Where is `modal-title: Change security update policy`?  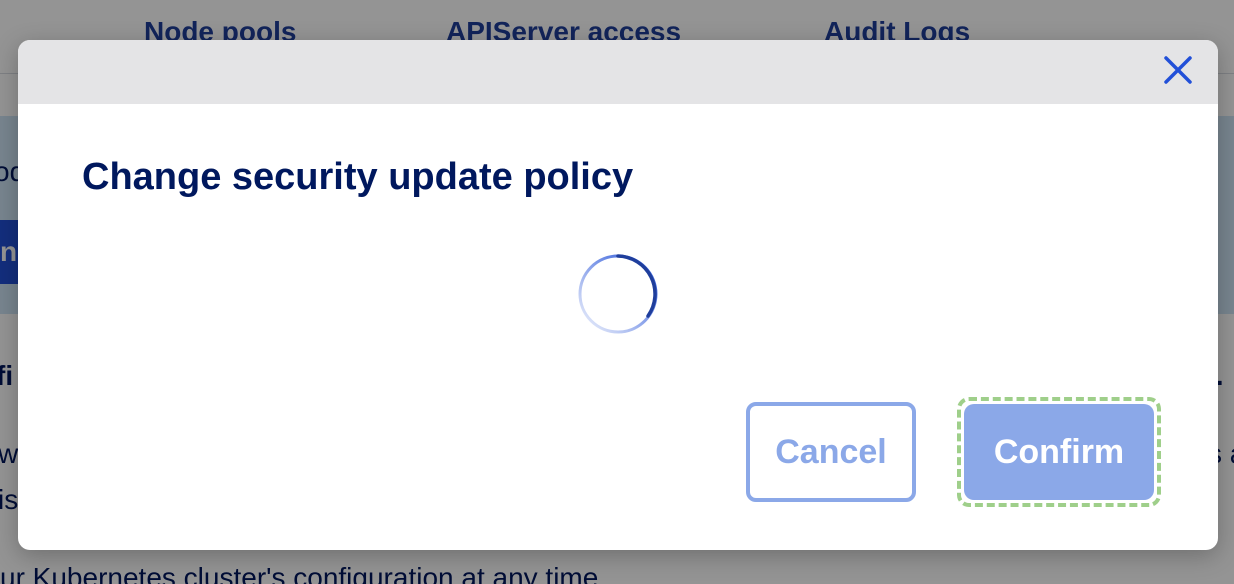 modal-title: Change security update policy is located at coordinates (358, 177).